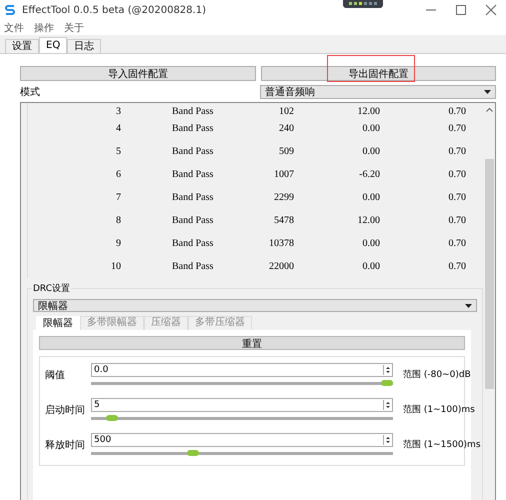 The width and height of the screenshot is (506, 500). I want to click on status-indicator-icon, so click(363, 4).